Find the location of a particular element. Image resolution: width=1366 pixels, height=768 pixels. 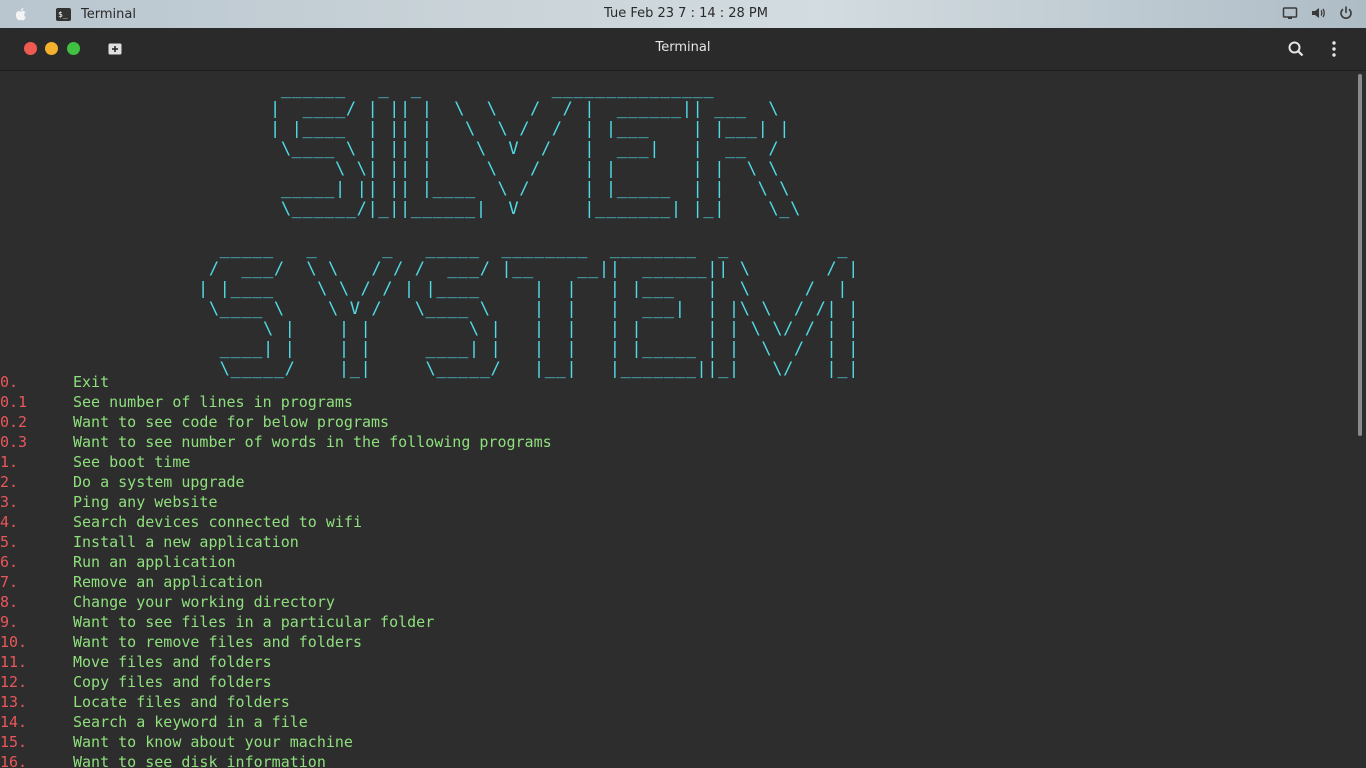

menu-item: 4. Search devices connected to wifi is located at coordinates (276, 522).